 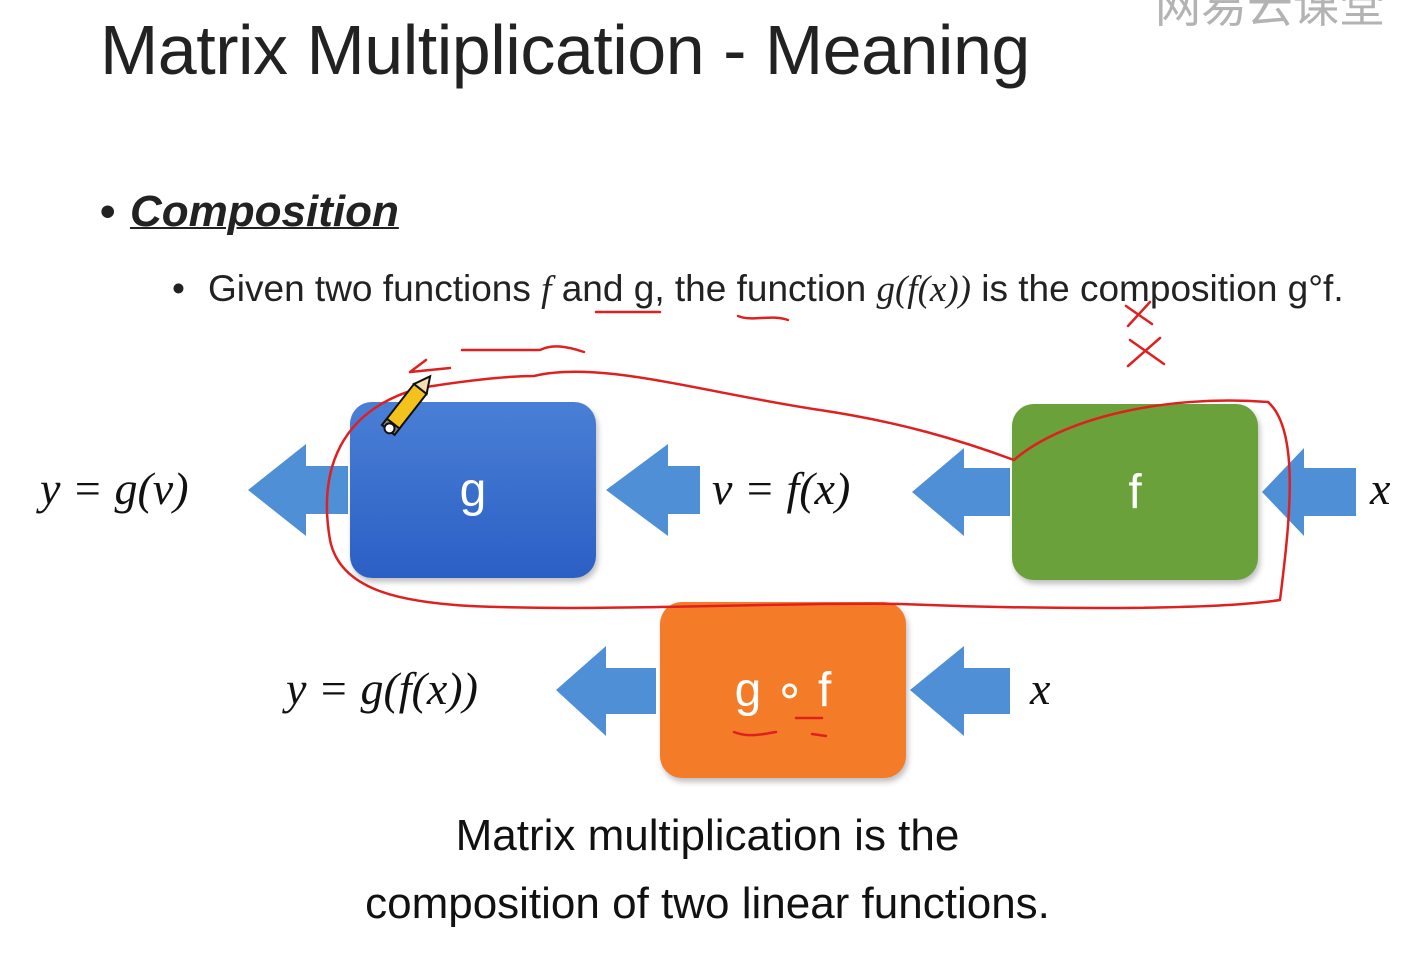 What do you see at coordinates (707, 903) in the screenshot?
I see `caption-line-2: composition of two linear functions.` at bounding box center [707, 903].